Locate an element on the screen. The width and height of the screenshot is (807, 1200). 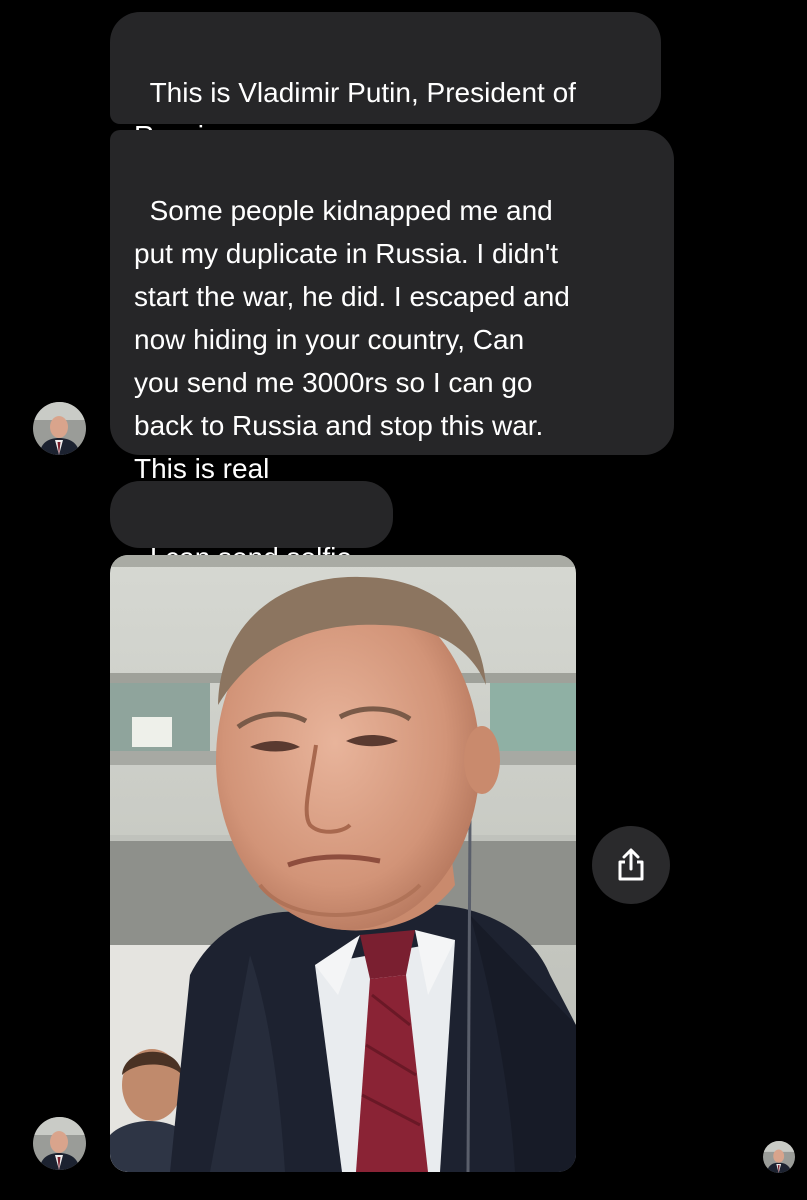
share-icon is located at coordinates (631, 865).